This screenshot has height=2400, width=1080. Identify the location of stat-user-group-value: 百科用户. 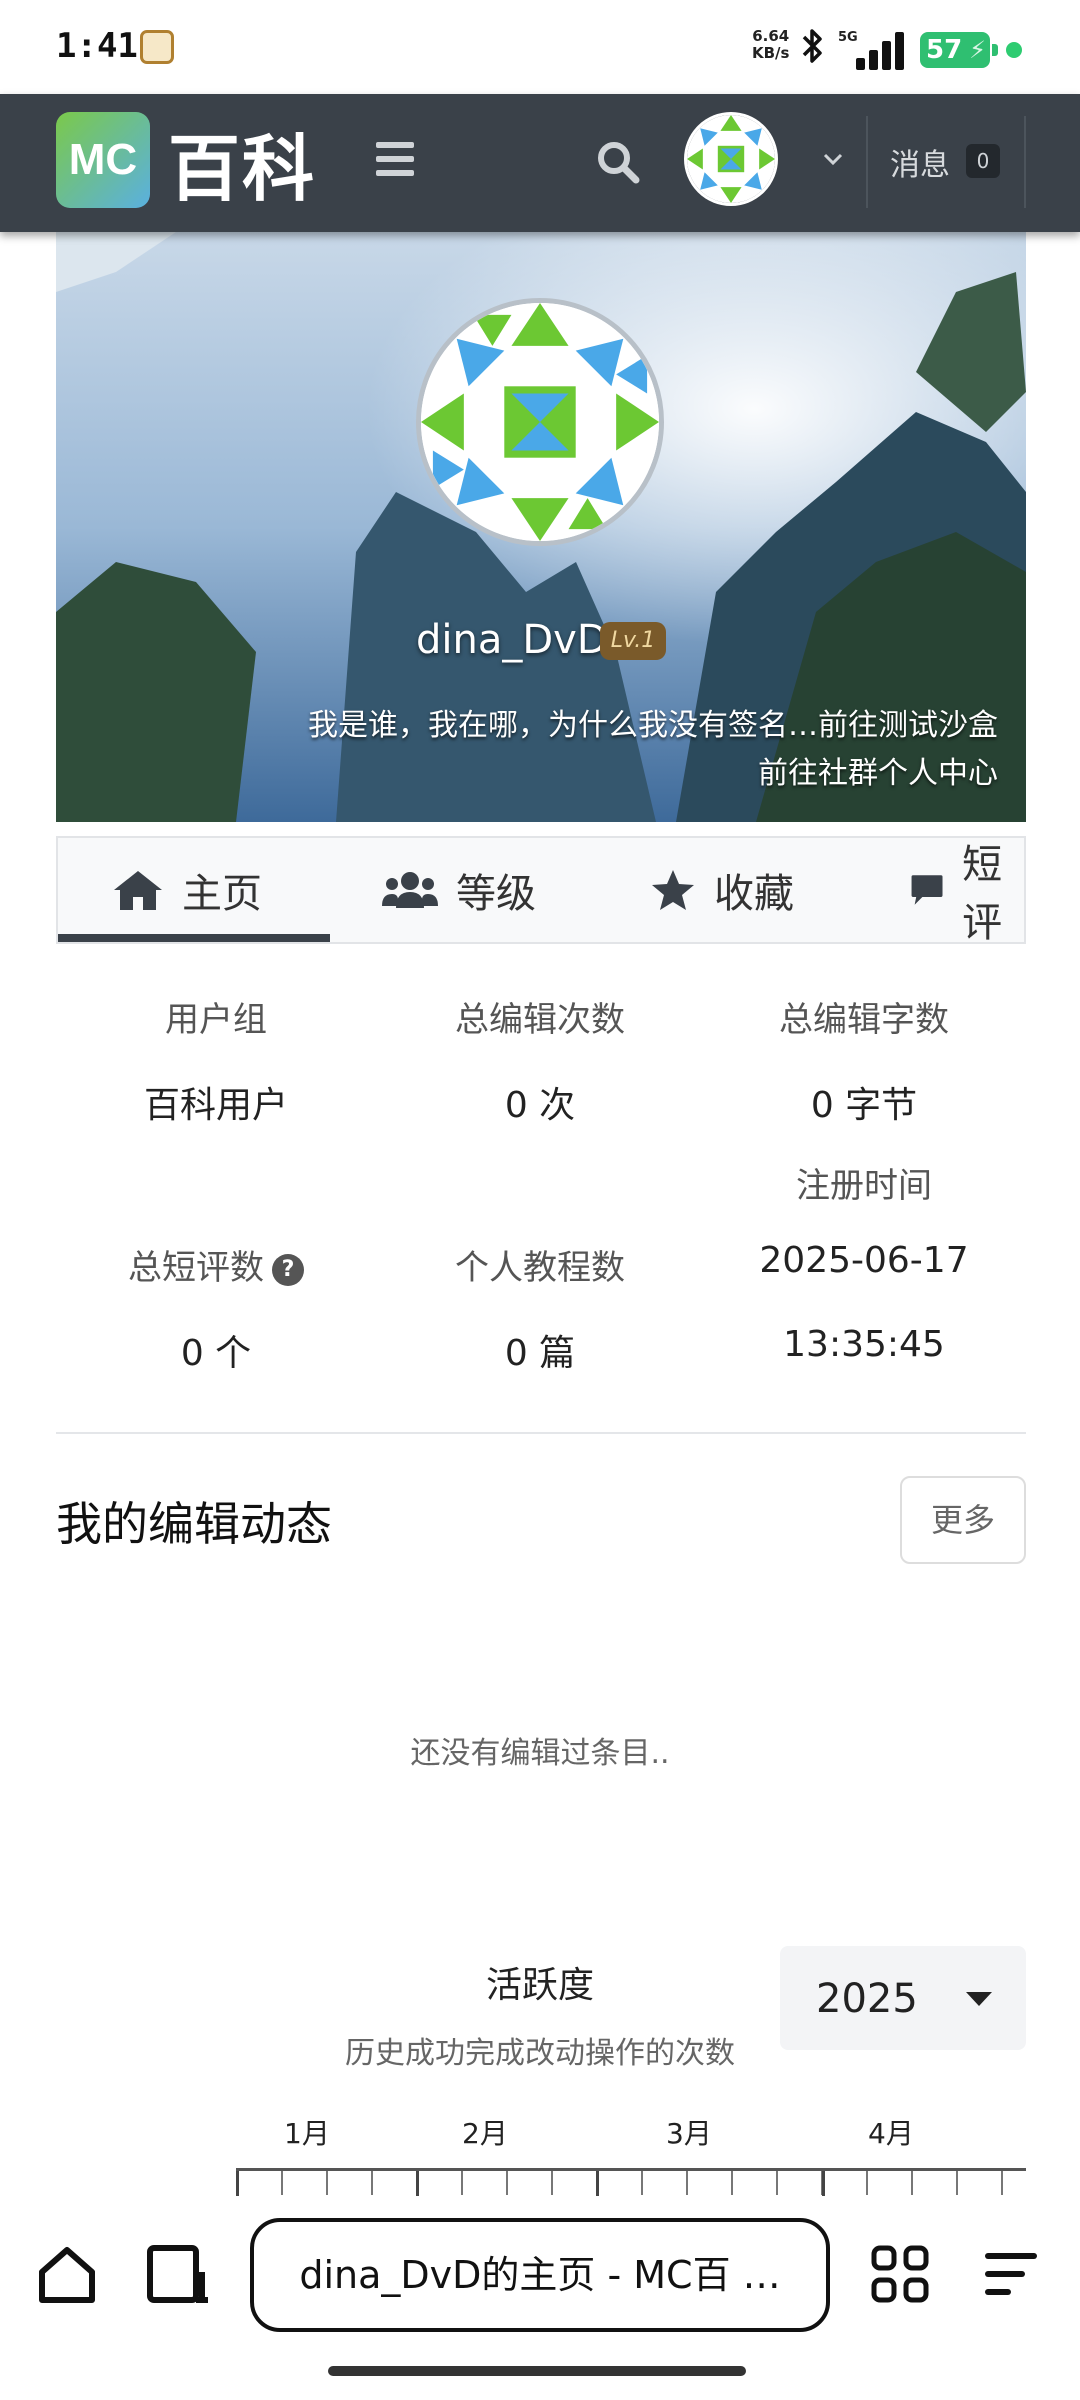
(215, 1105).